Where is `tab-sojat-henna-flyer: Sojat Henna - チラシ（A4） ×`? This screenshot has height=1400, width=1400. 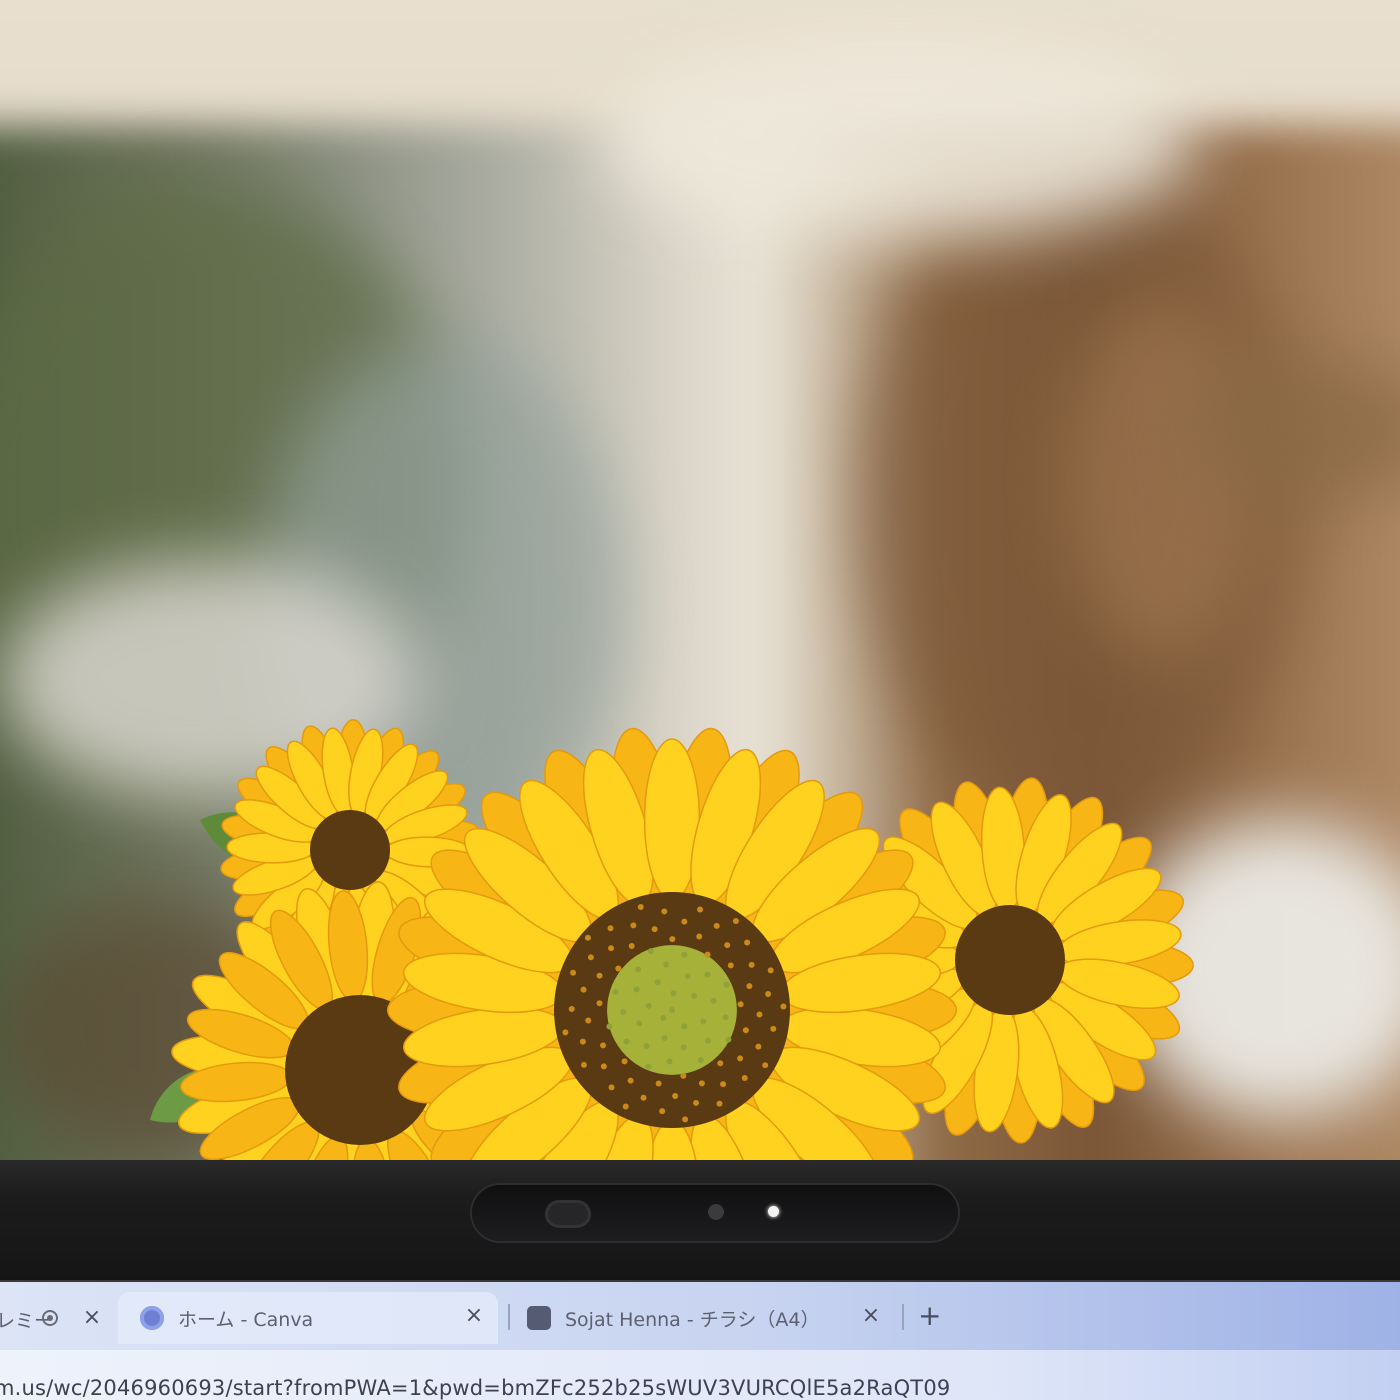 tab-sojat-henna-flyer: Sojat Henna - チラシ（A4） × is located at coordinates (700, 1318).